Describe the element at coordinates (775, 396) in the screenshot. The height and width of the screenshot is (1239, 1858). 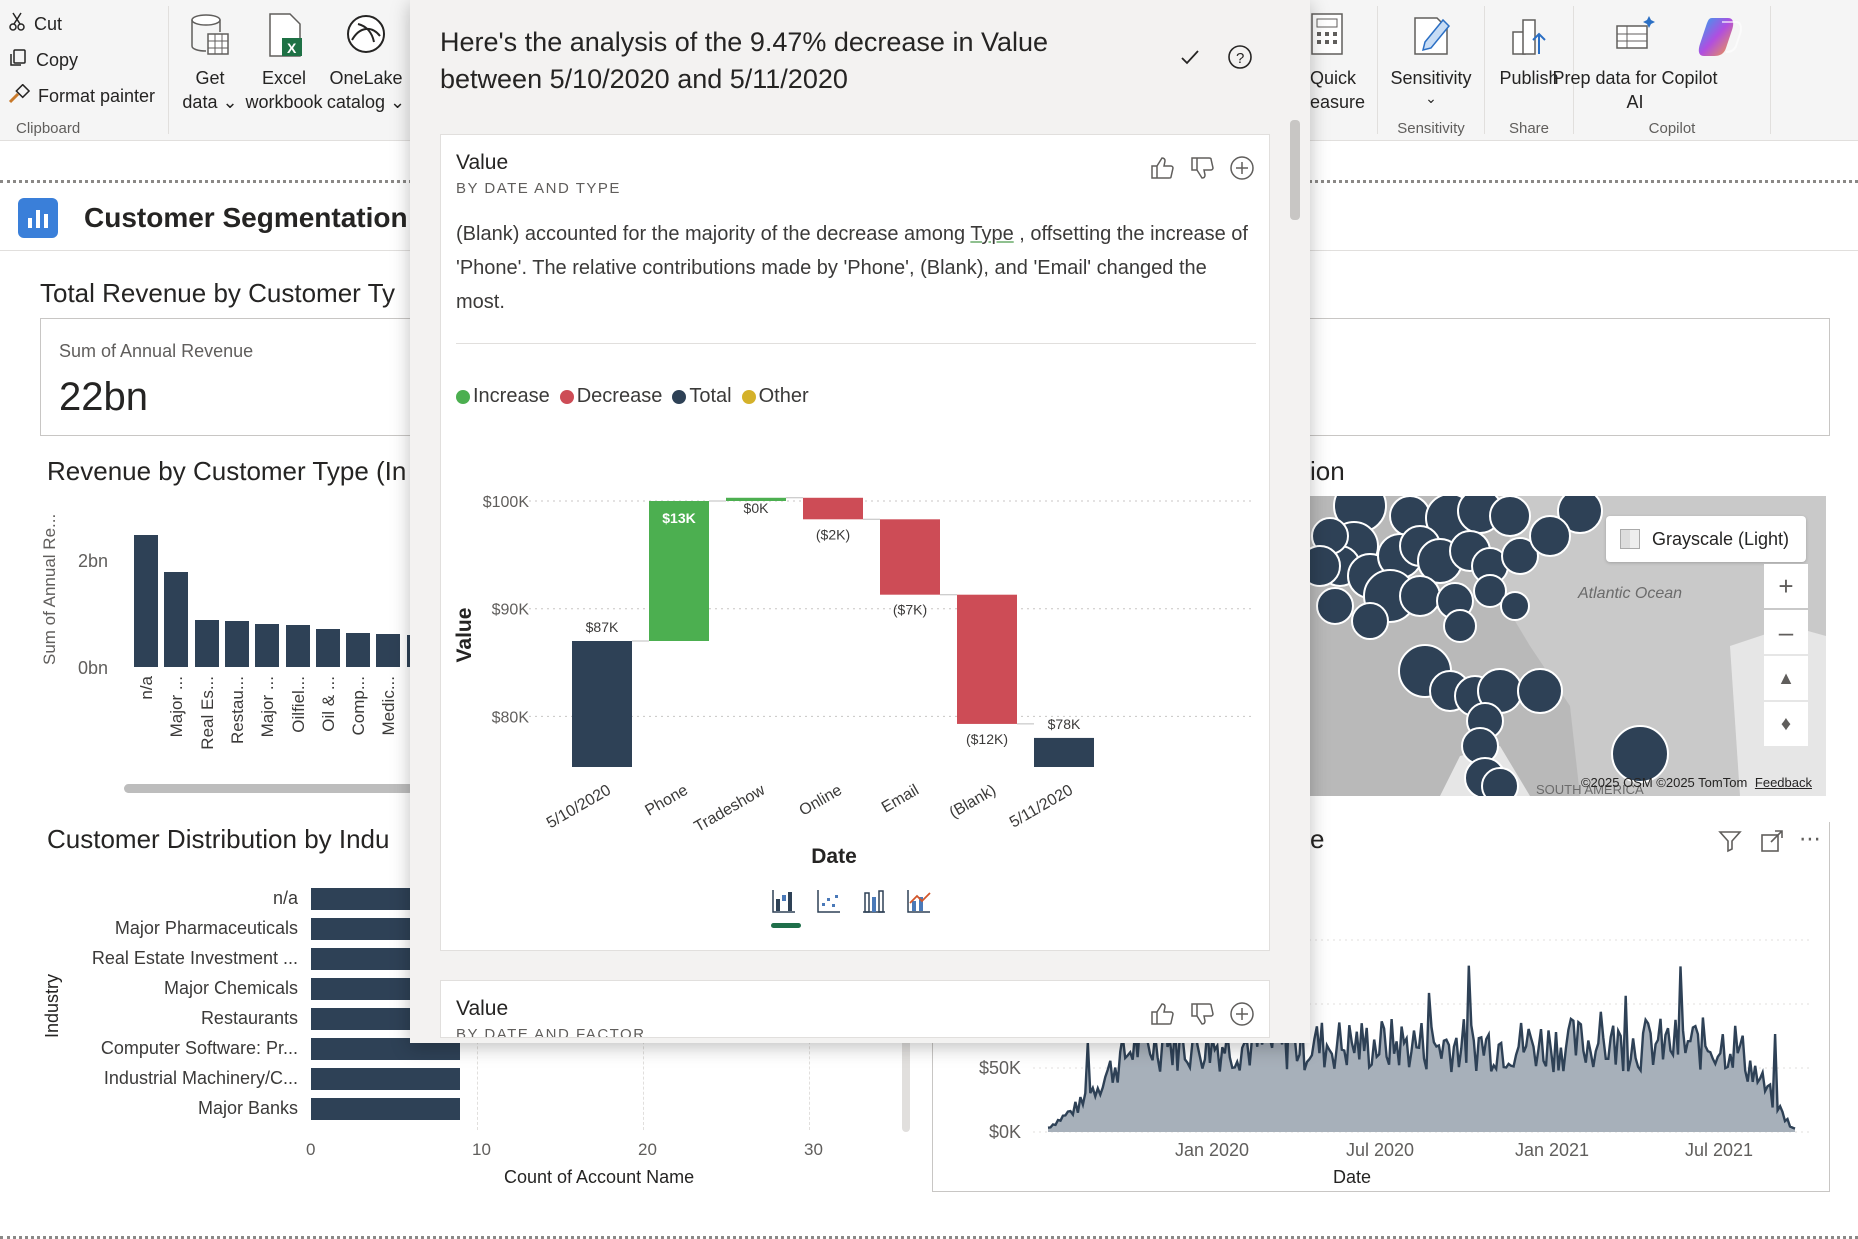
I see `legend-item: Other` at that location.